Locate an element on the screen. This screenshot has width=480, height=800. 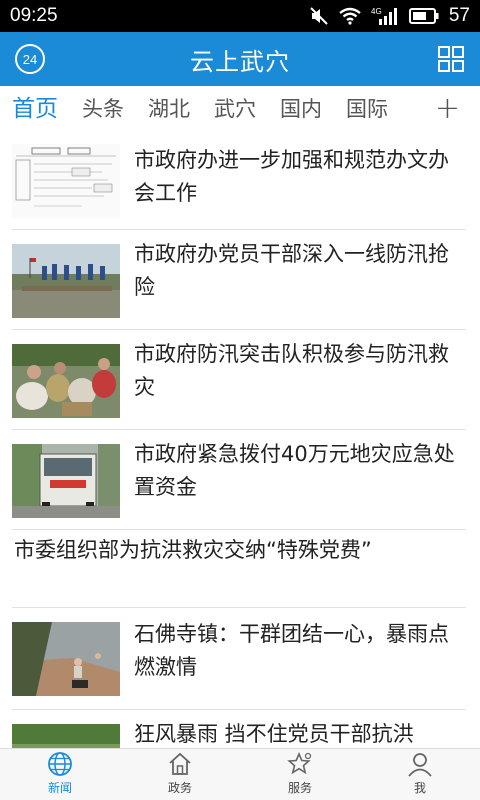
news-item: 市政府防汛突击队积极参与防汛救灾 is located at coordinates (239, 380).